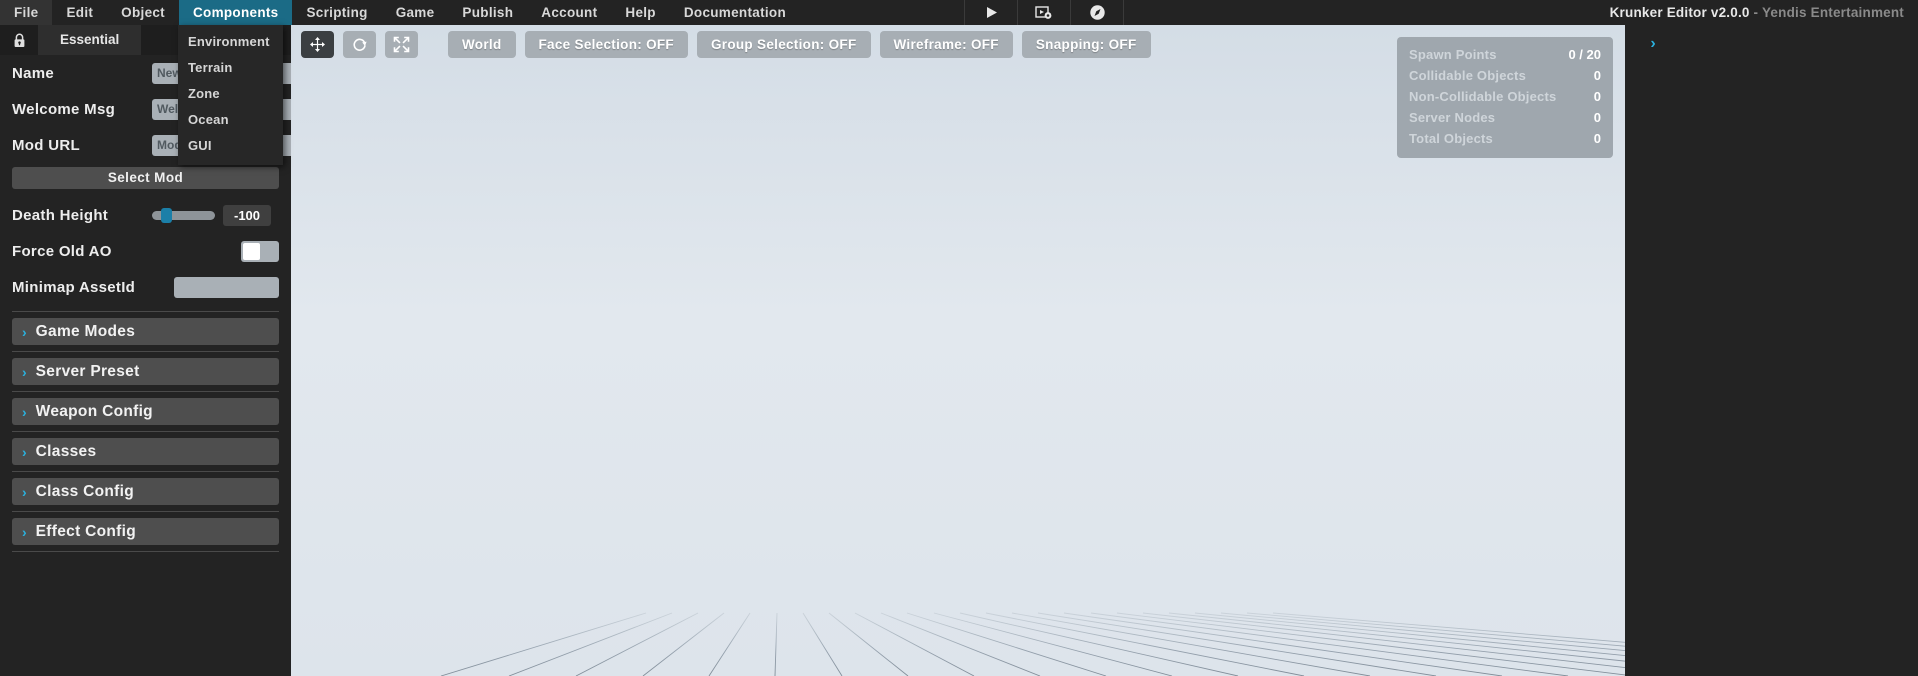 This screenshot has width=1918, height=676. I want to click on move-tool, so click(317, 44).